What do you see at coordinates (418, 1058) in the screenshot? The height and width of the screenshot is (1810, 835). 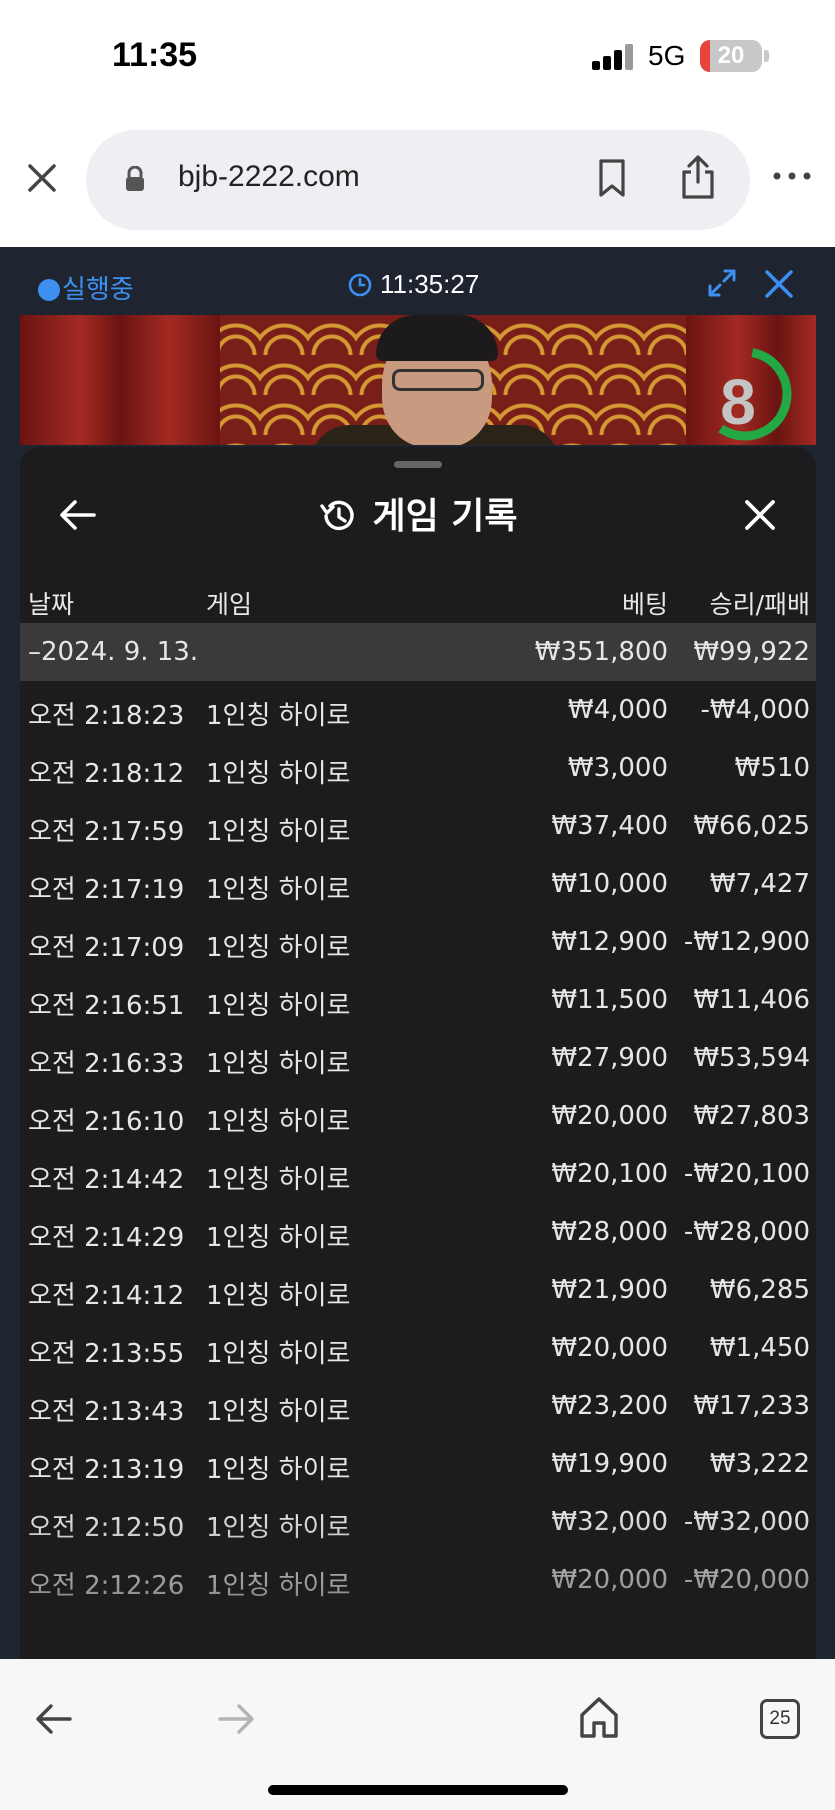 I see `history-row: 오전 2:16:33 1인칭 하이로 ₩27,900 ₩53,594` at bounding box center [418, 1058].